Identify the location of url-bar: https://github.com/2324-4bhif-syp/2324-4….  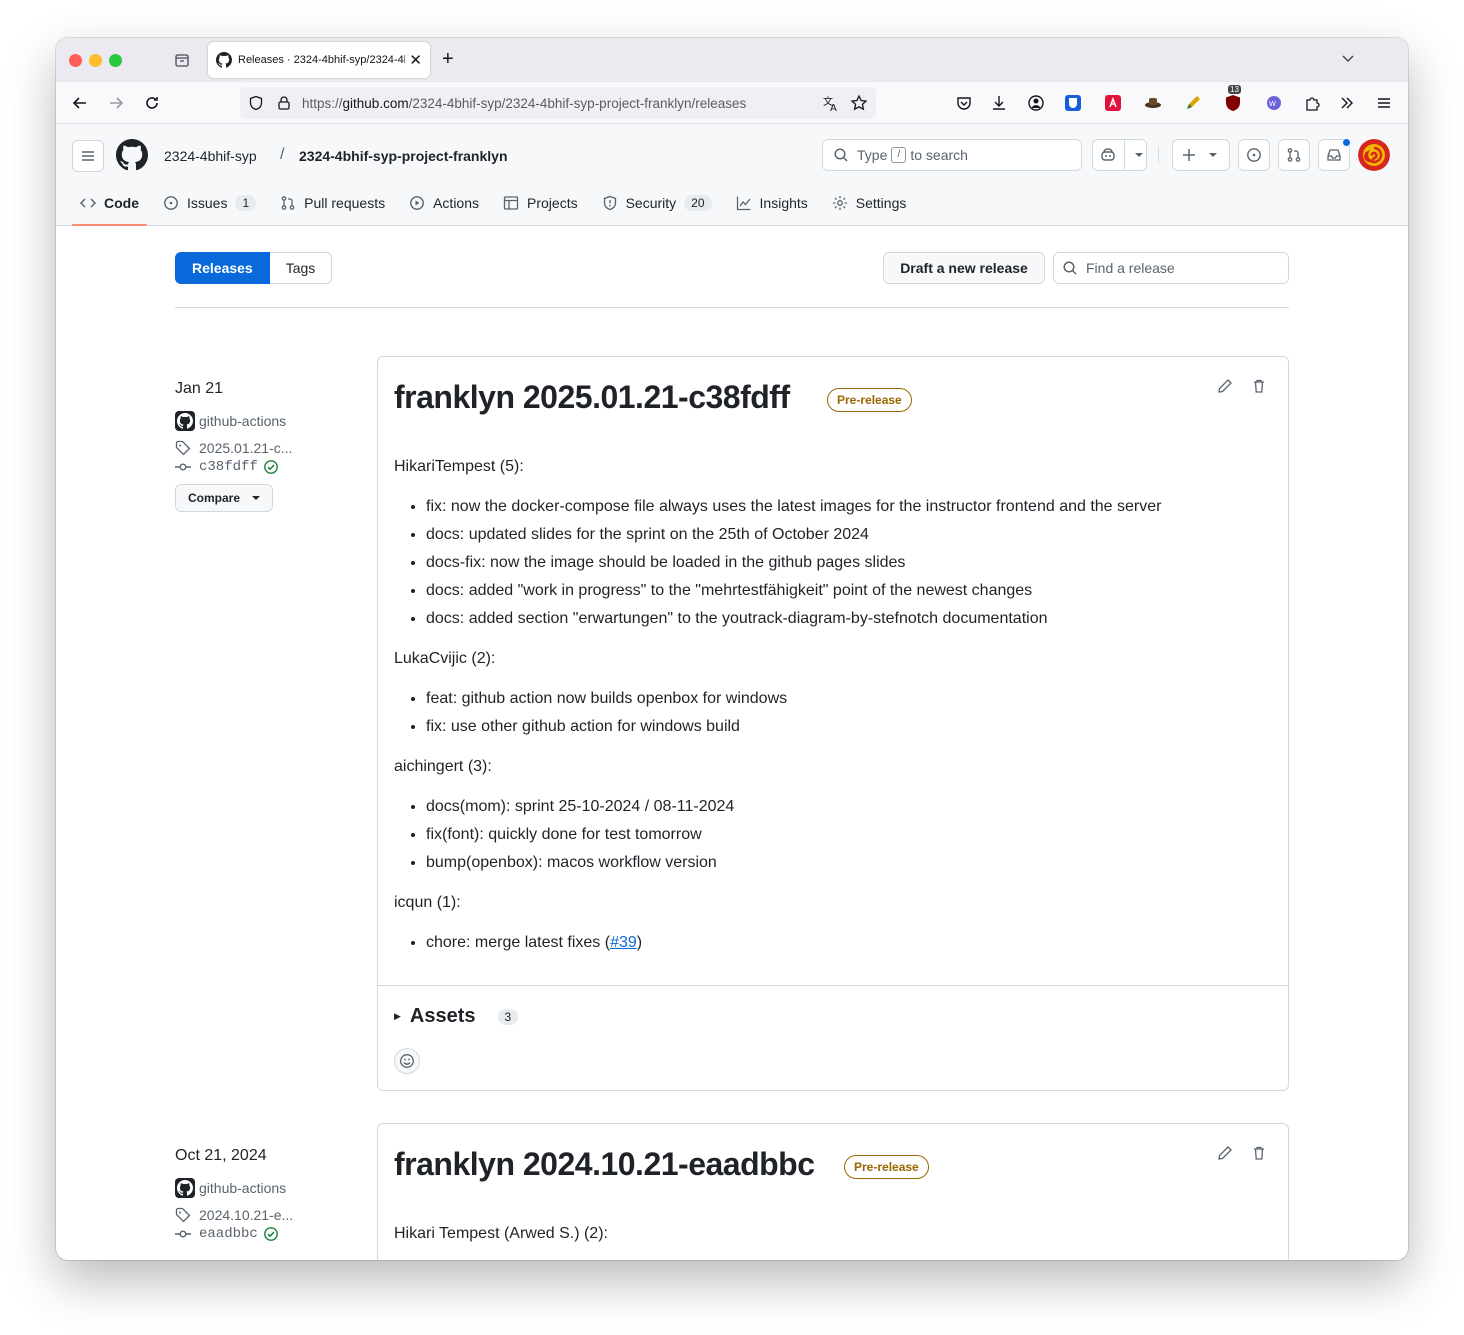
(558, 103).